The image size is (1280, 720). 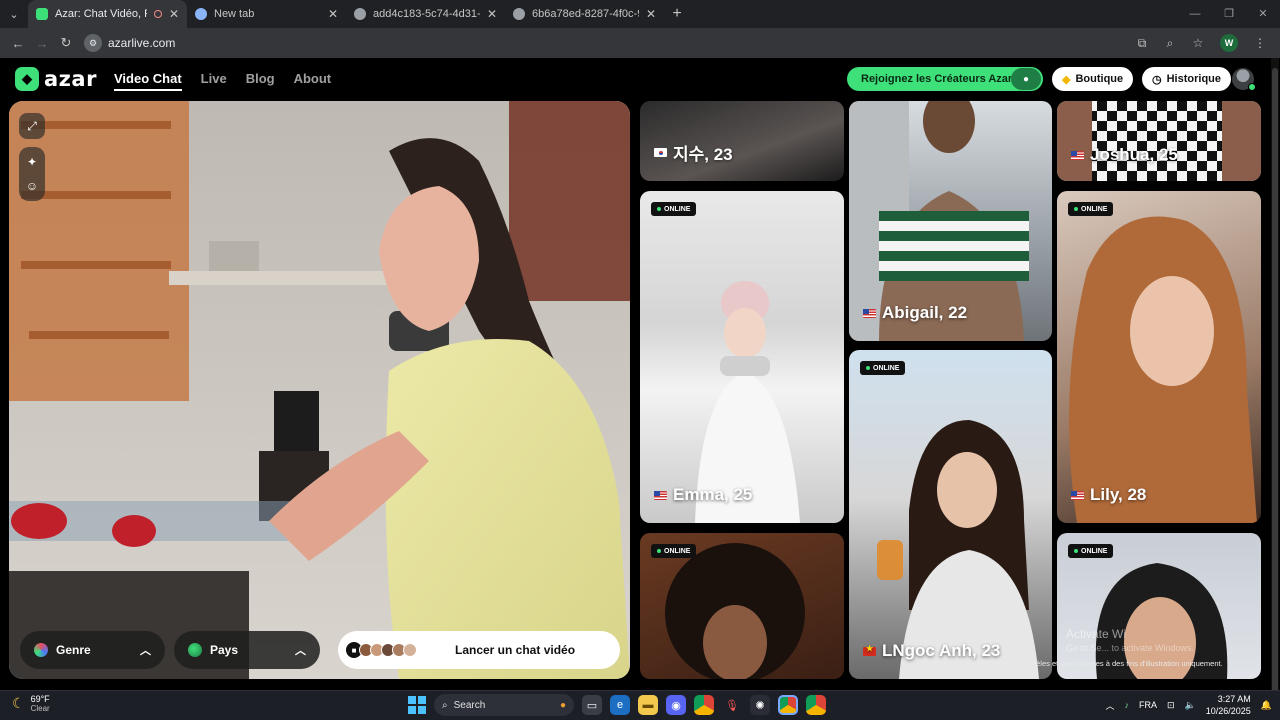 What do you see at coordinates (14, 14) in the screenshot?
I see `tab-search-dropdown-icon: ⌄` at bounding box center [14, 14].